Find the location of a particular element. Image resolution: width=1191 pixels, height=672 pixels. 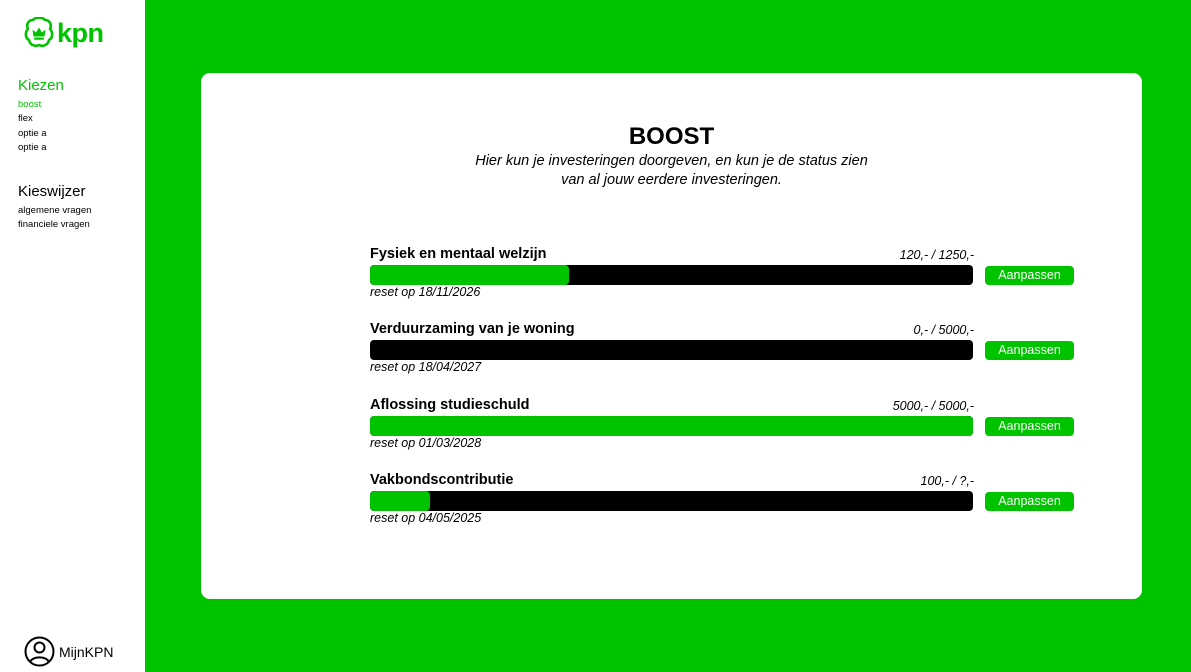

kpn-logo: kpn is located at coordinates (64, 33).